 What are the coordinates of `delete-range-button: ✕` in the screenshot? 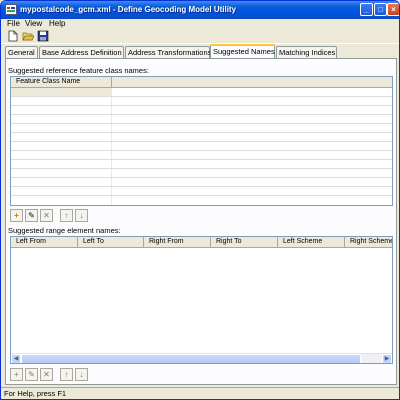 It's located at (46, 374).